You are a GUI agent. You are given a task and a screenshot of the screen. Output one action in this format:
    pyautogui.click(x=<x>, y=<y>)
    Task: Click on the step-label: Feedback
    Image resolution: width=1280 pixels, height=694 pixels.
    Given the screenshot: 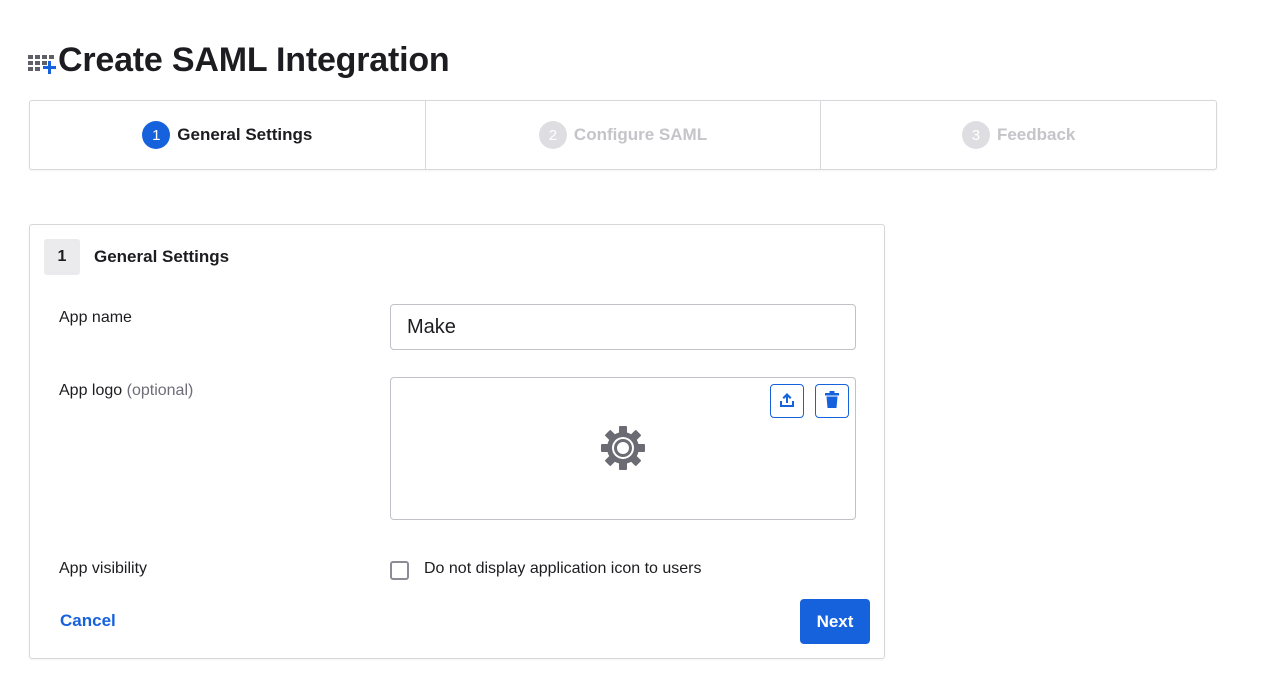 What is the action you would take?
    pyautogui.click(x=1036, y=134)
    